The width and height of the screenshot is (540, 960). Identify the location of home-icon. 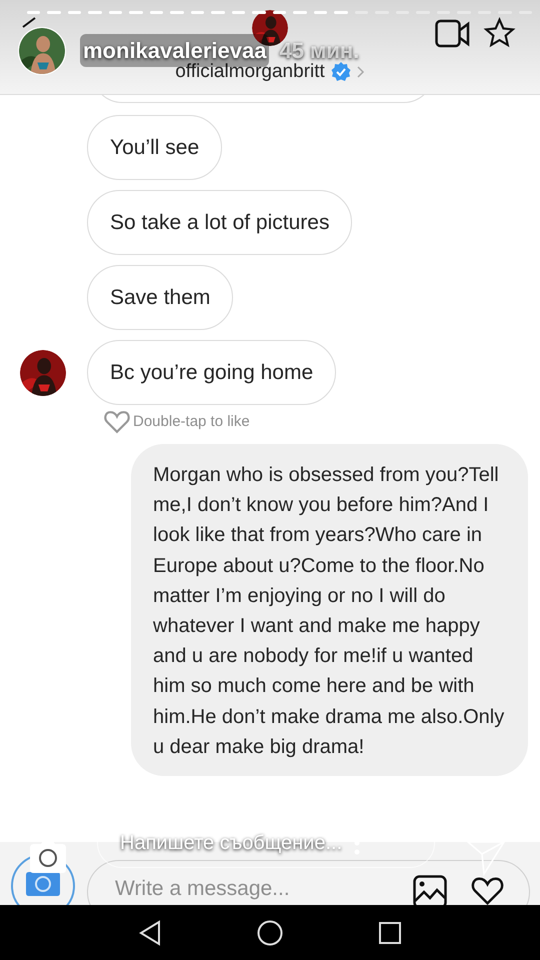
(270, 933).